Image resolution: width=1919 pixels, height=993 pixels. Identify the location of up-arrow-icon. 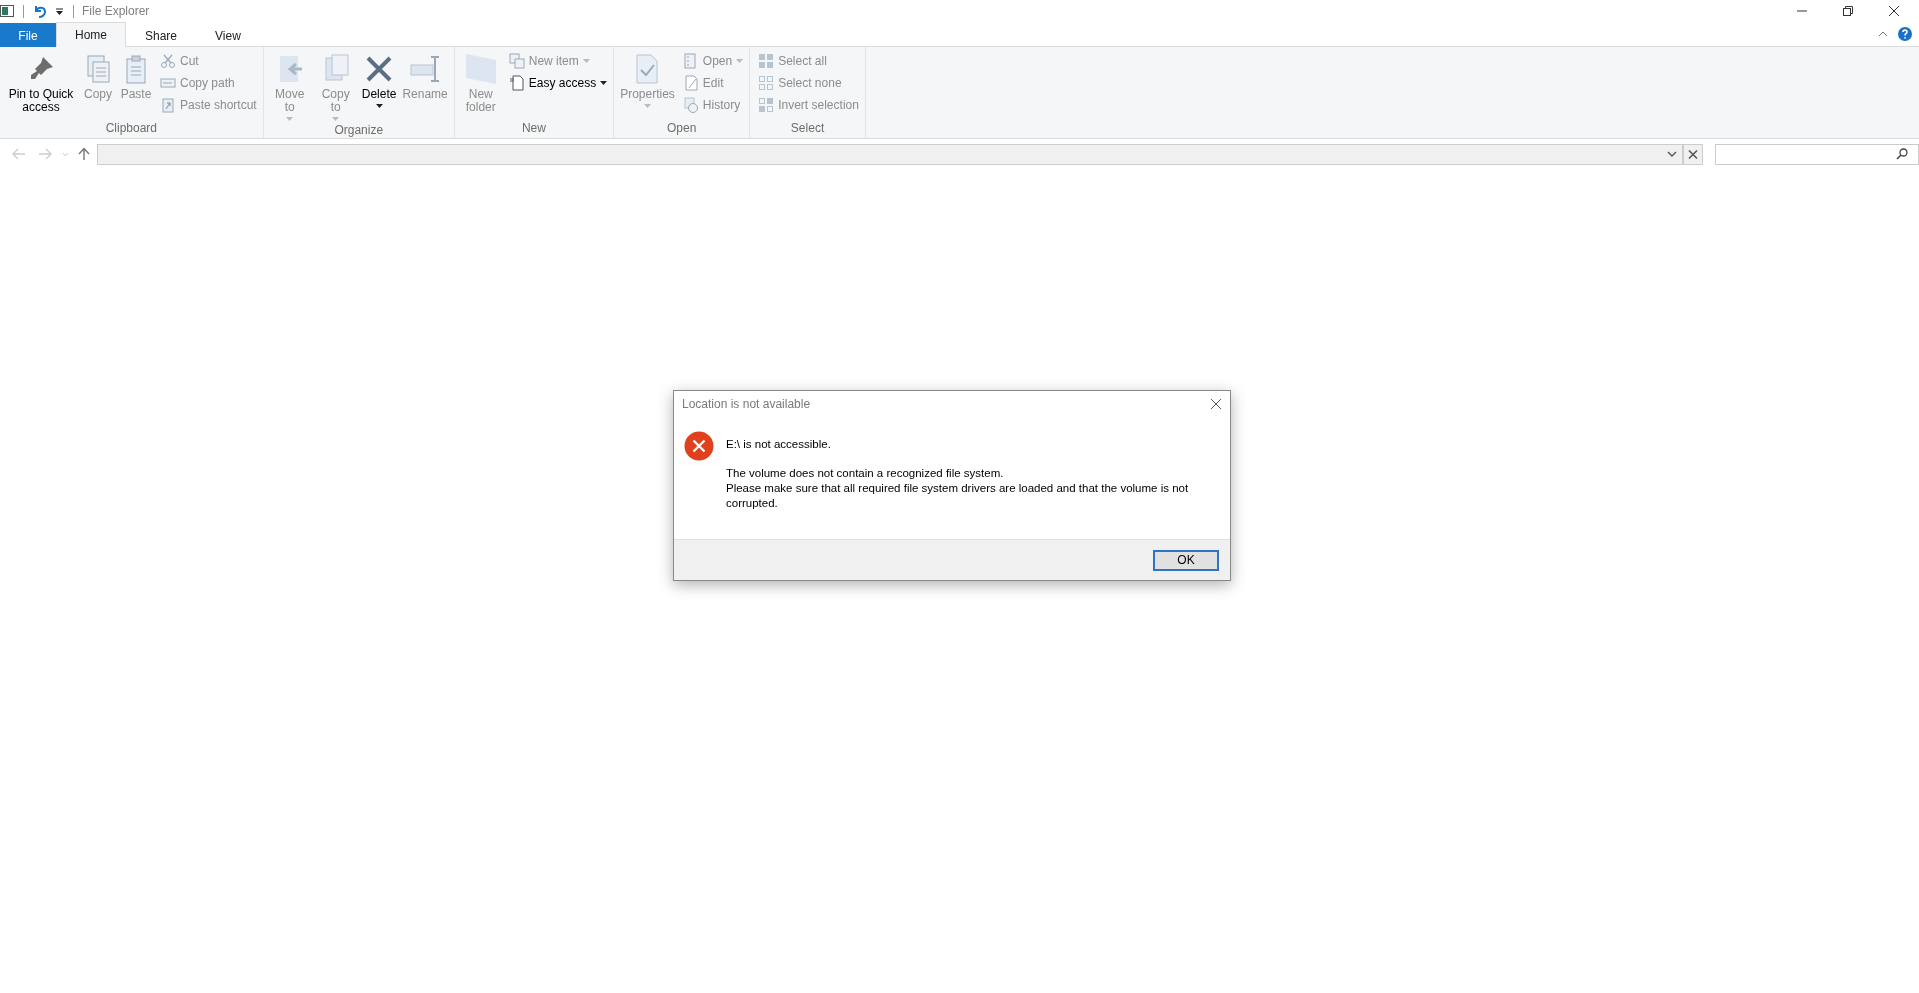
(84, 154).